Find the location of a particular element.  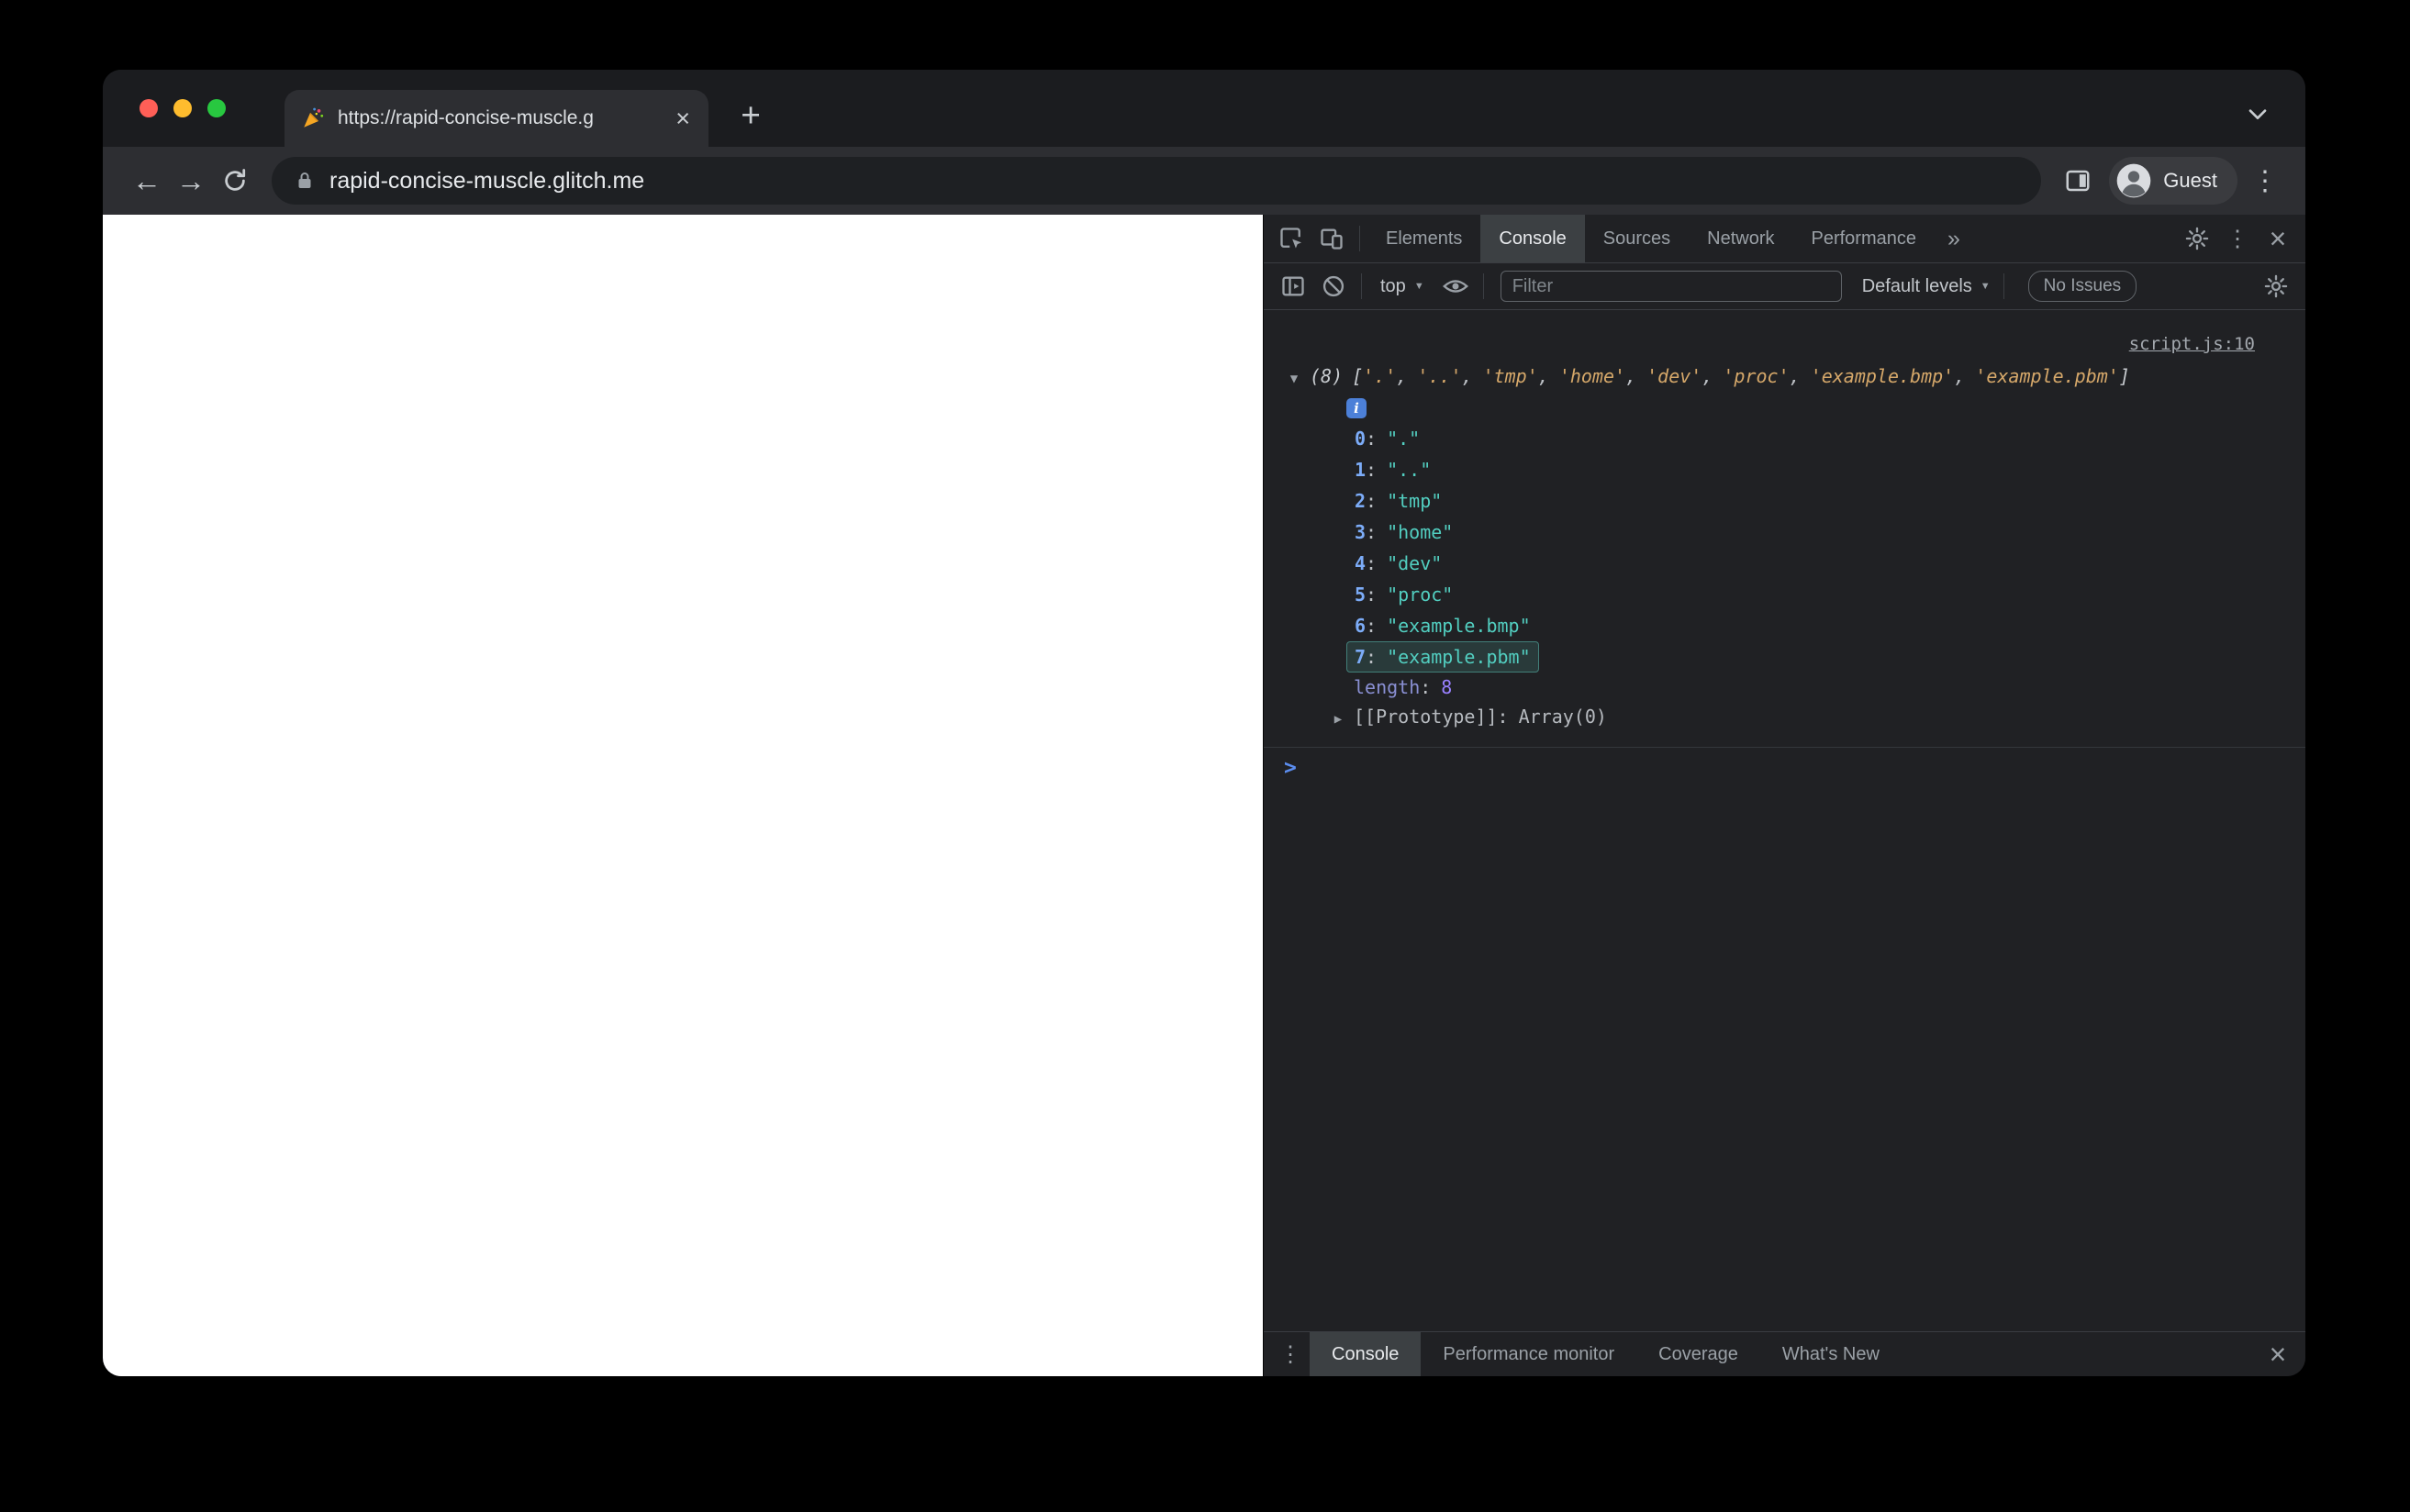

back-button: ← is located at coordinates (147, 181).